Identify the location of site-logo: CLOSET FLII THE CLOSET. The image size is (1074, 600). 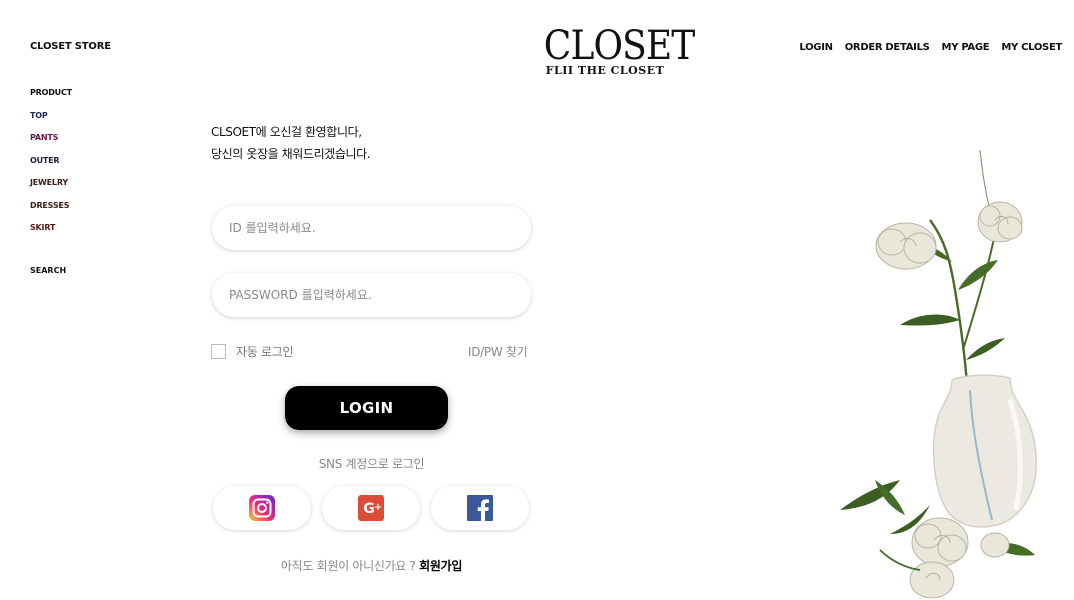
(616, 50).